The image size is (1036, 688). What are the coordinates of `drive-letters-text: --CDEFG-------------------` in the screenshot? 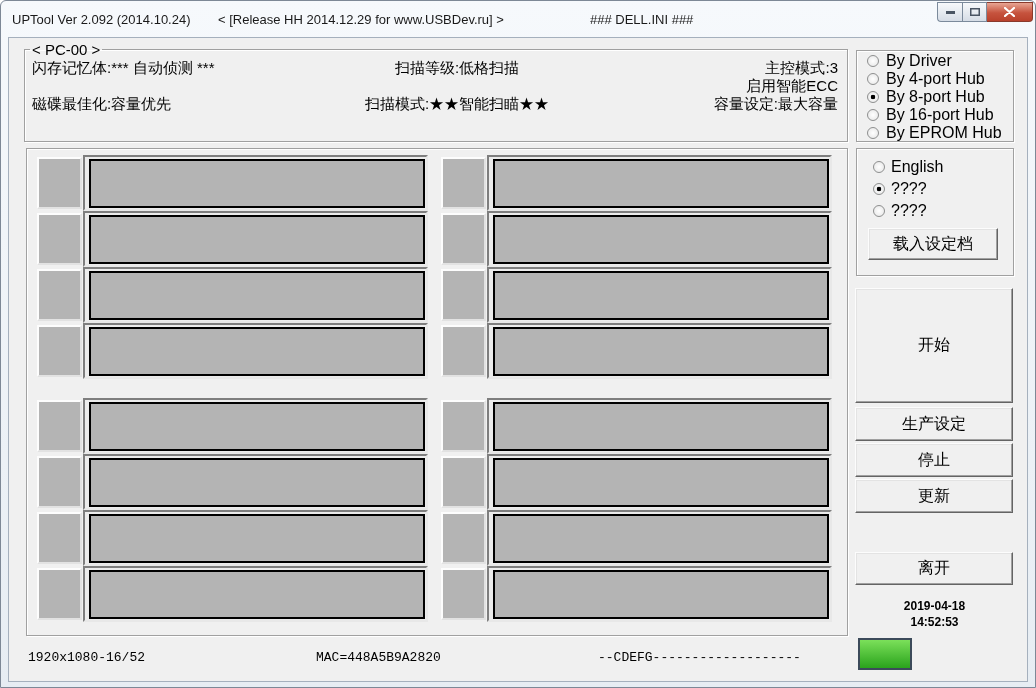 It's located at (699, 658).